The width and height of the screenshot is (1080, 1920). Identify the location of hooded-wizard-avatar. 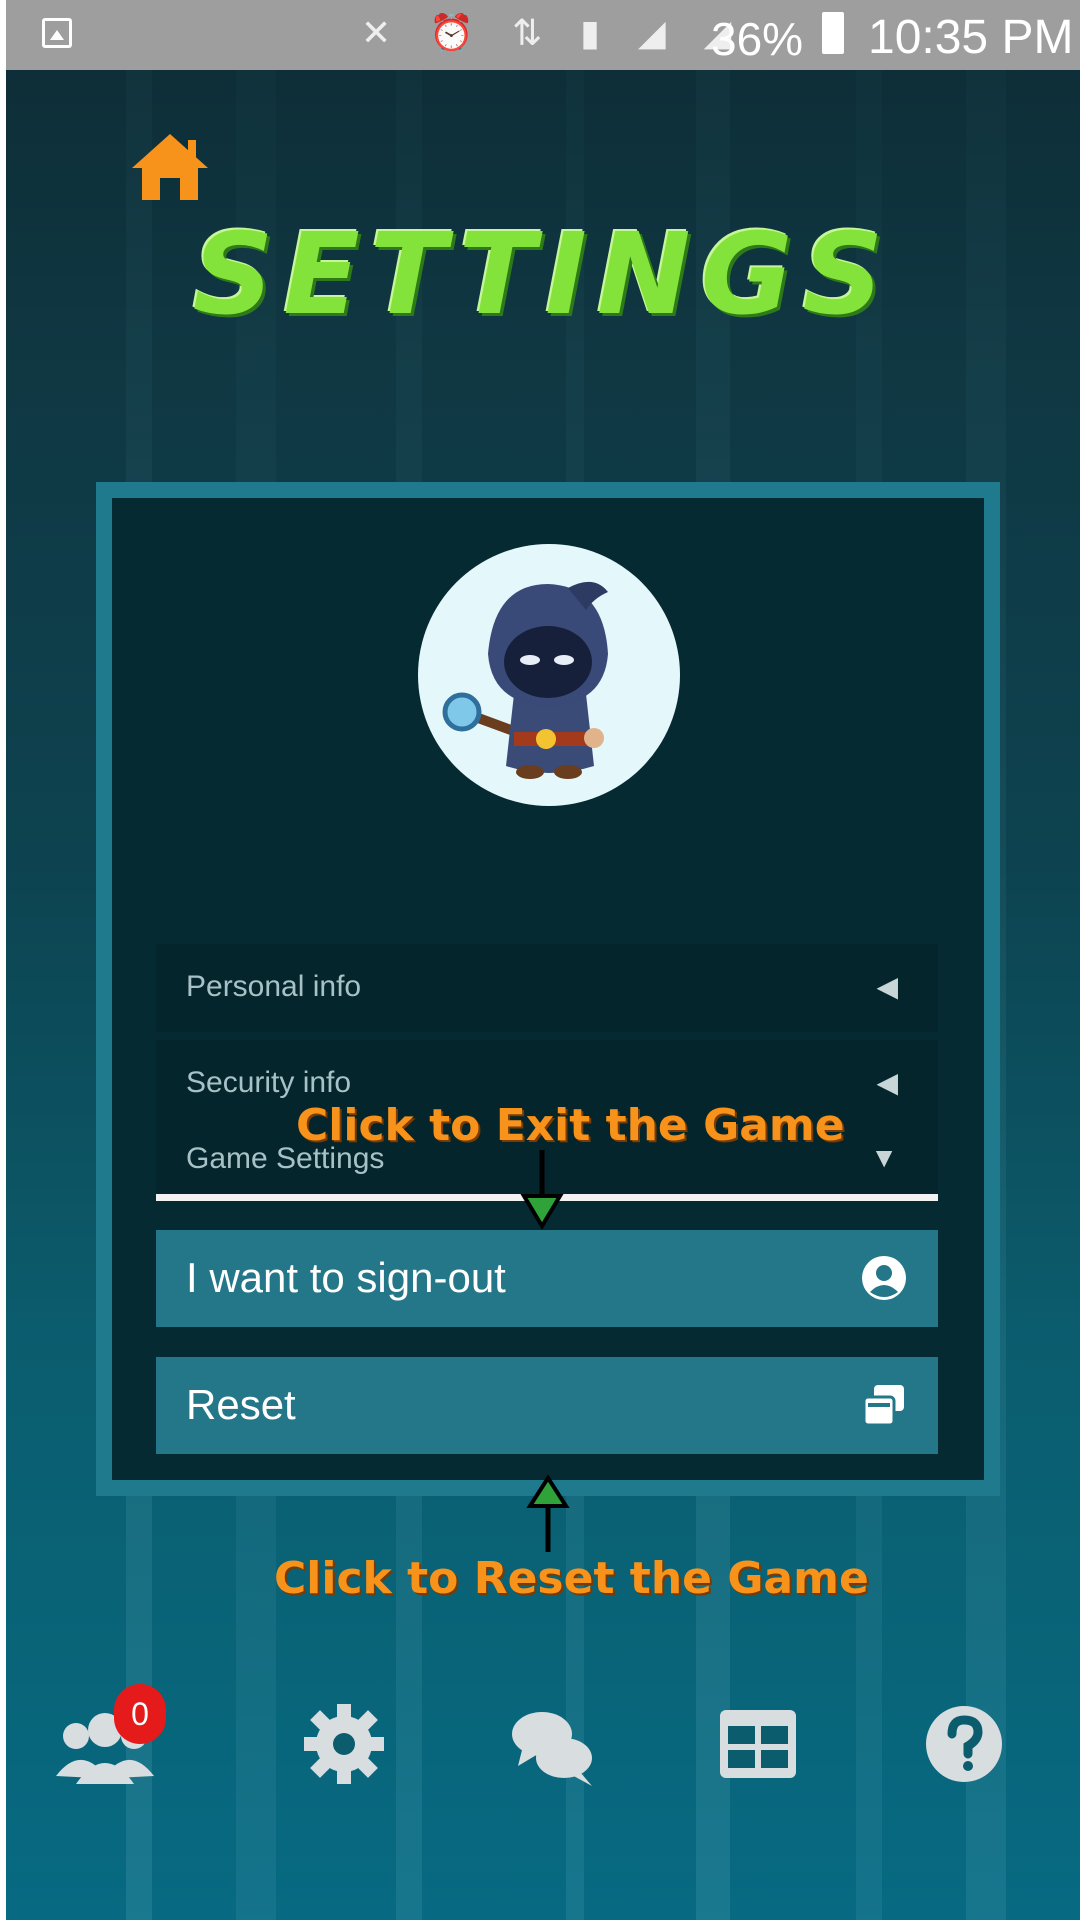
(525, 680).